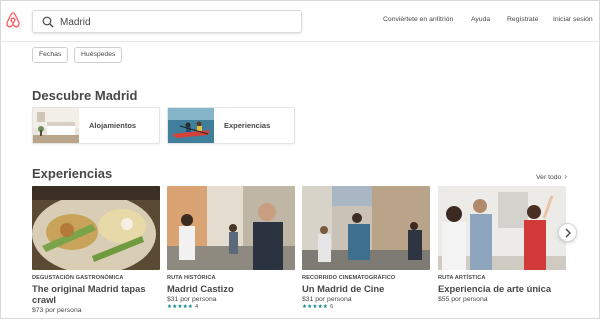  I want to click on experience-category: RECORRIDO CINEMATOGRÁFICO, so click(349, 278).